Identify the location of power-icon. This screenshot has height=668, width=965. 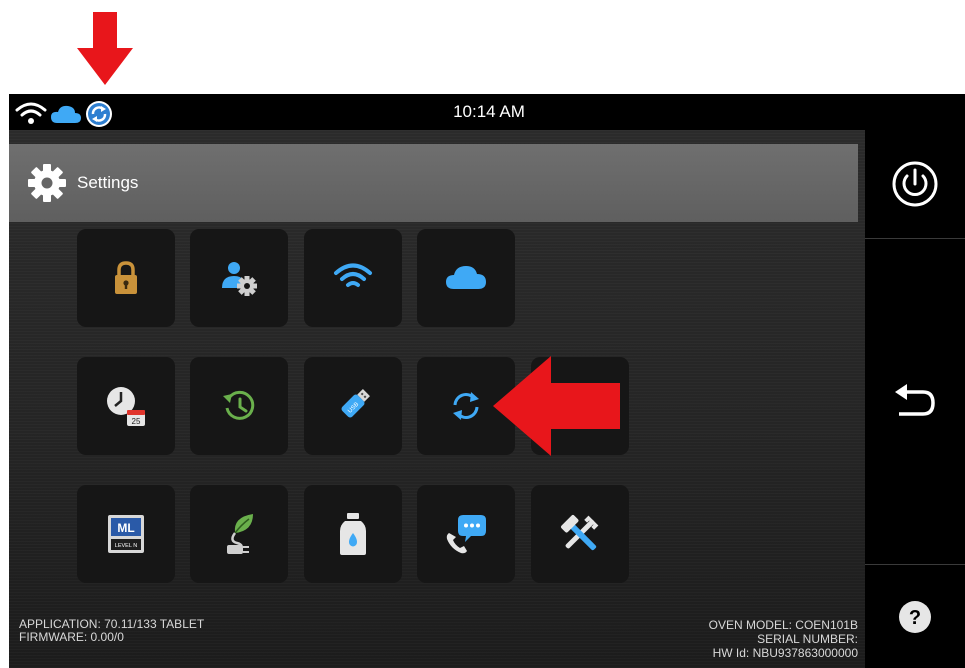
(915, 184).